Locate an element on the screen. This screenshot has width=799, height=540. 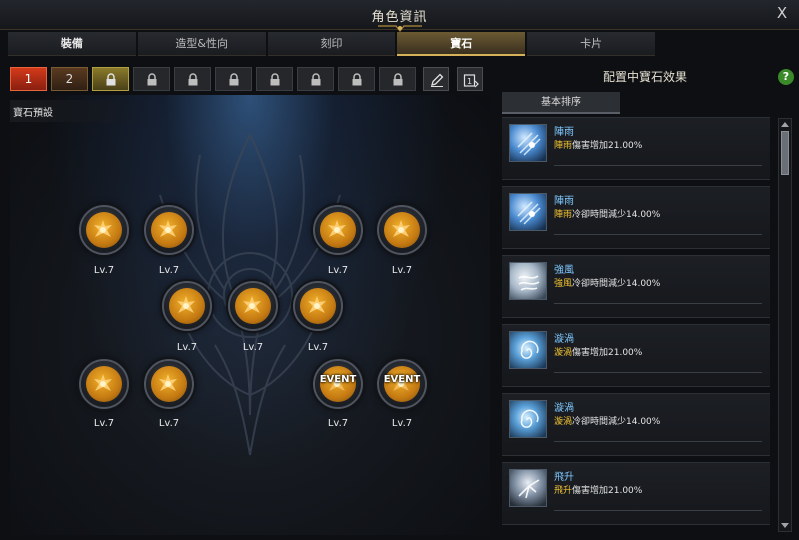
effect-item: 飛升 飛升傷害增加21.00% is located at coordinates (636, 493).